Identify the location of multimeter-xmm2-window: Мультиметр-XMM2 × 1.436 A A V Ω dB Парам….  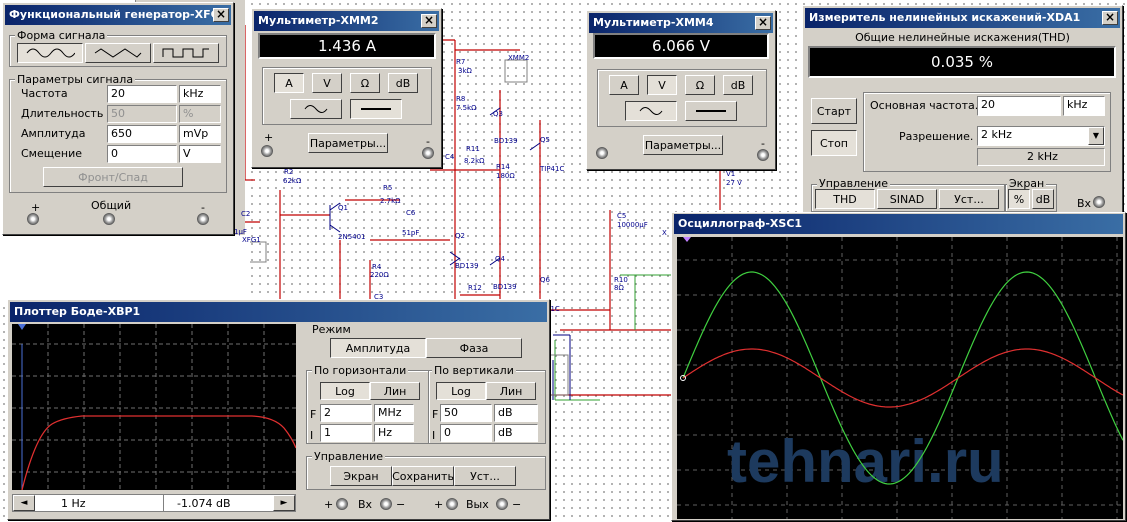
(346, 88).